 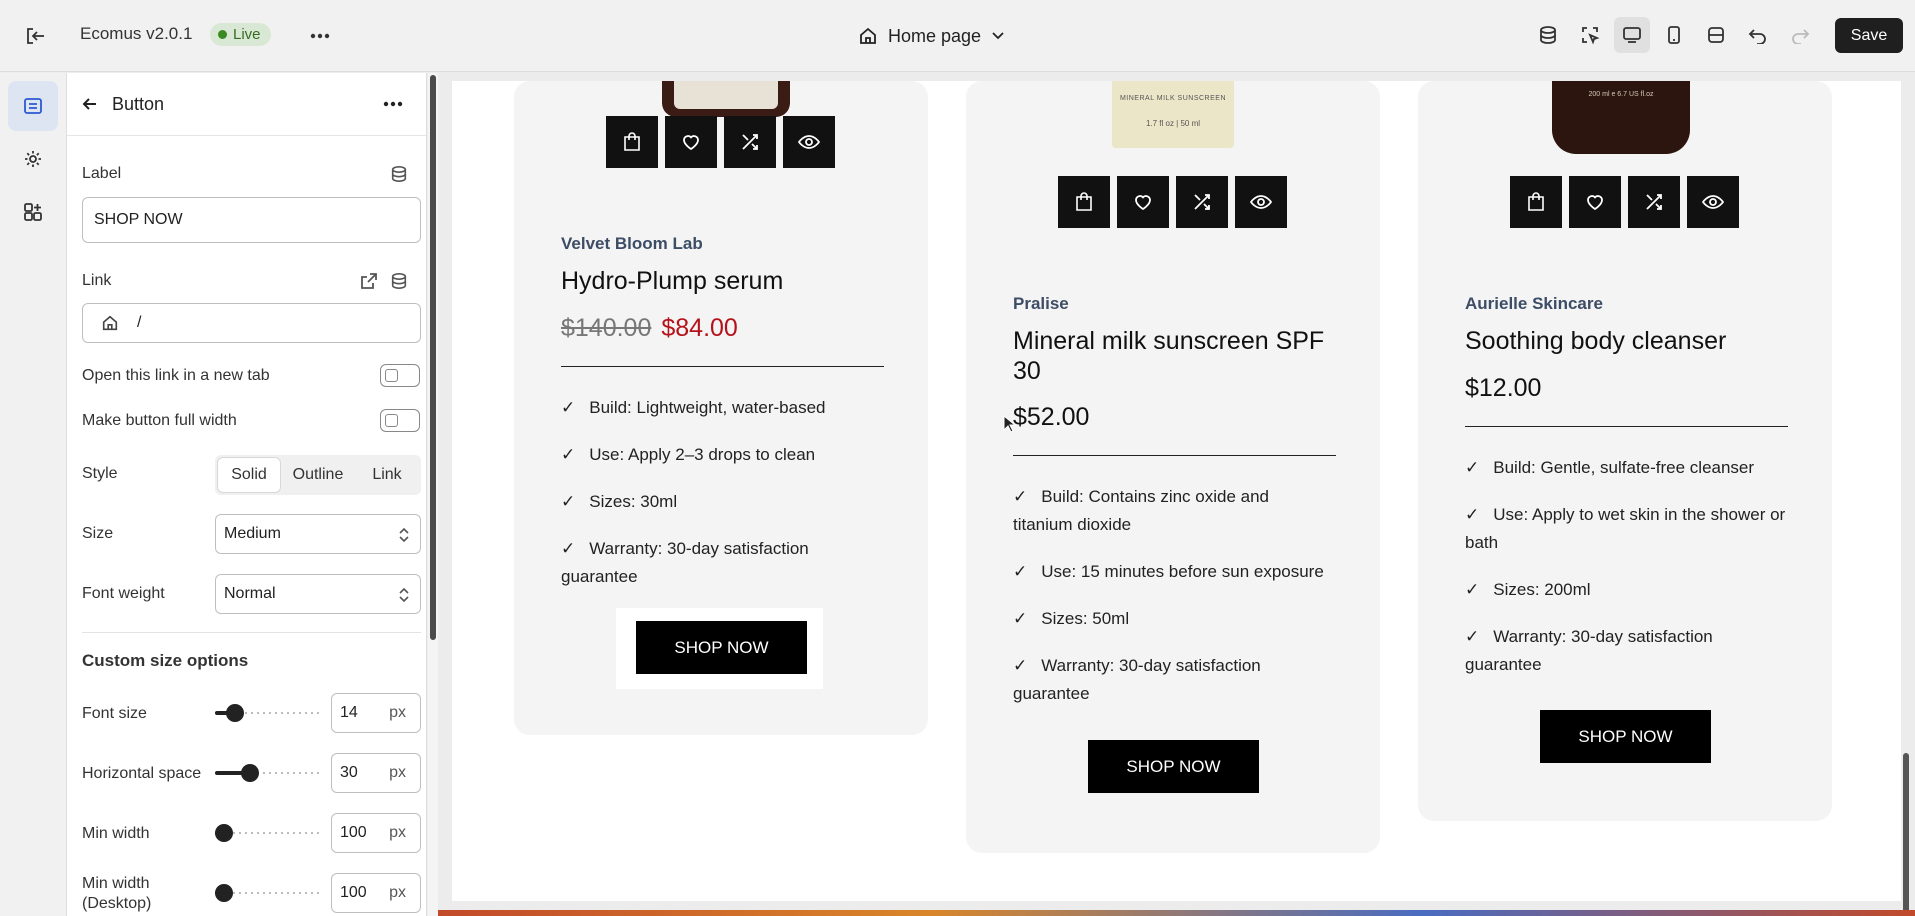 I want to click on sale-price: $84.00, so click(x=699, y=328).